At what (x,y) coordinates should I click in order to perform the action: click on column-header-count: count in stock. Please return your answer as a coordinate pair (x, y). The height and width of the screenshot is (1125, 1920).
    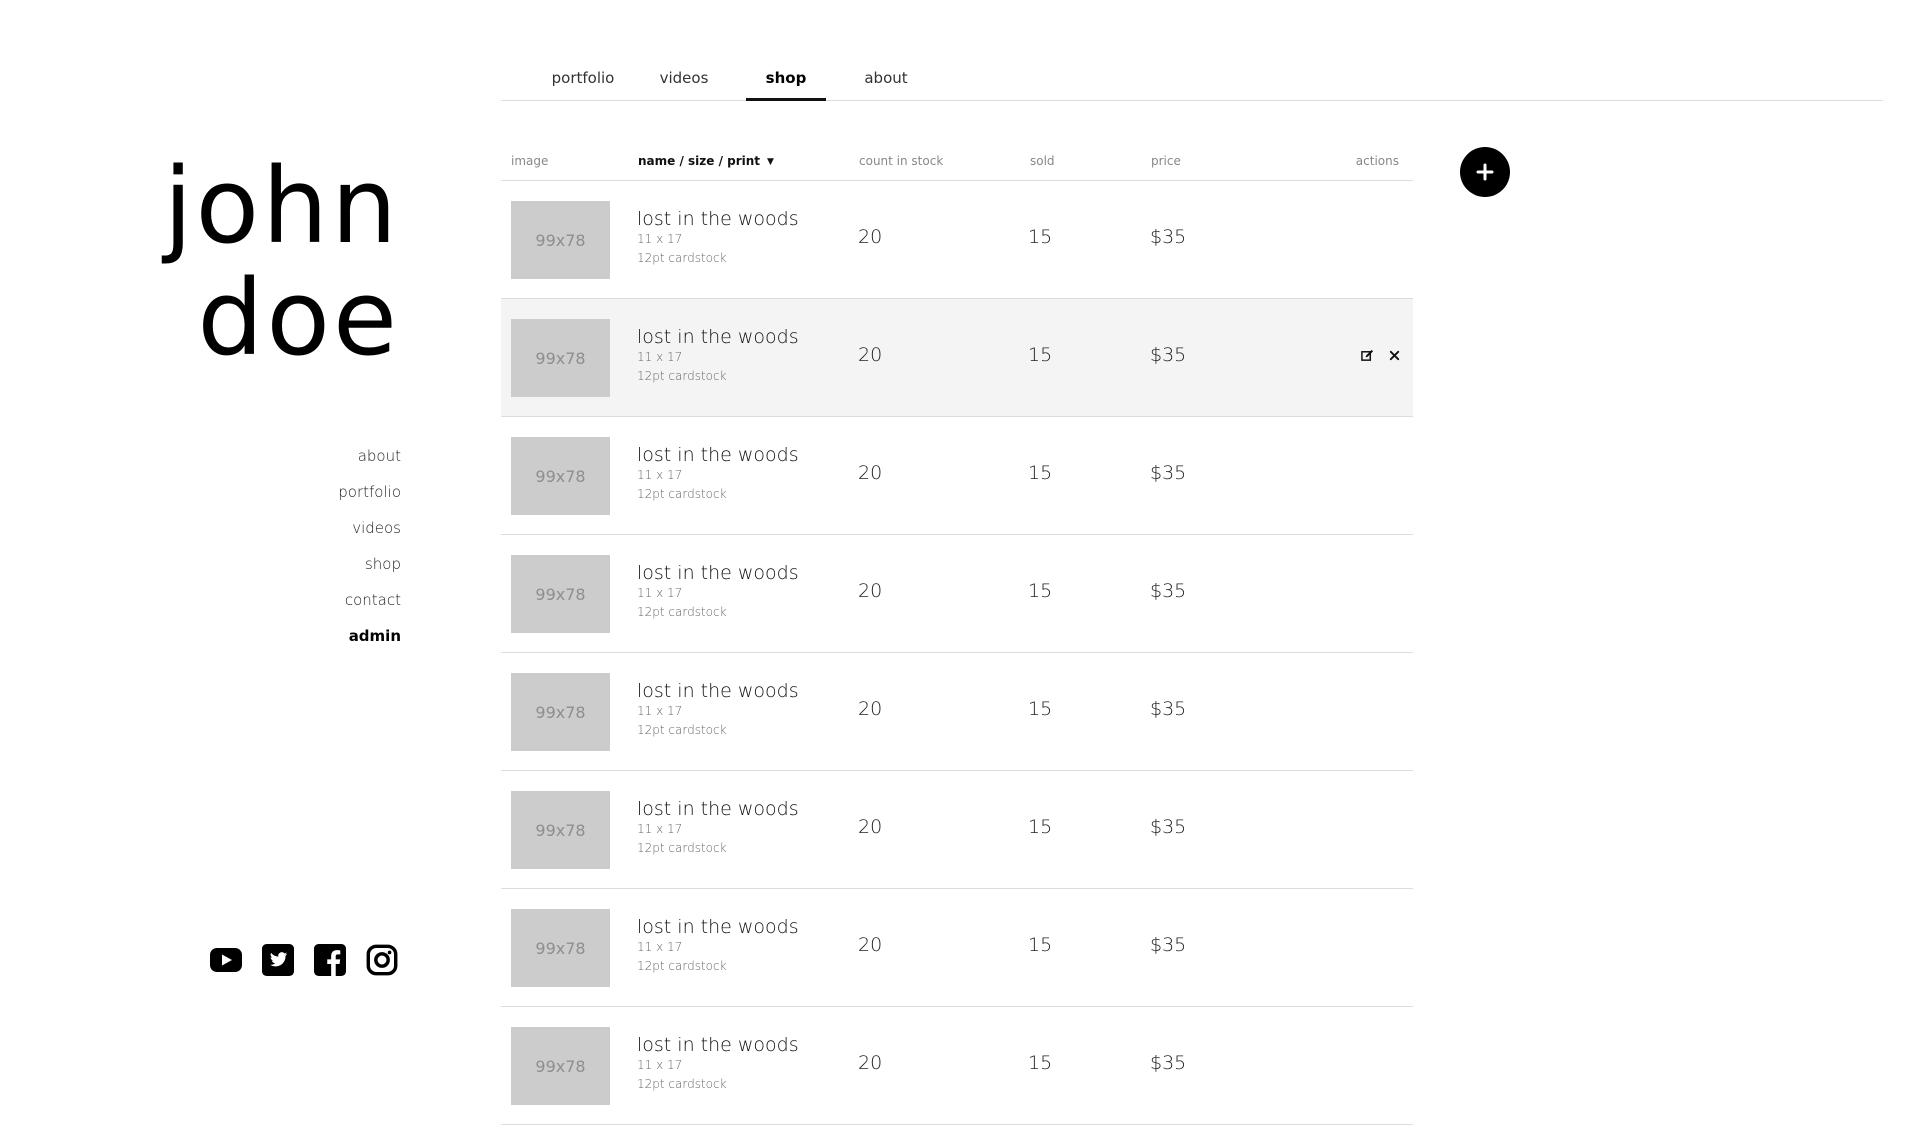
    Looking at the image, I should click on (901, 161).